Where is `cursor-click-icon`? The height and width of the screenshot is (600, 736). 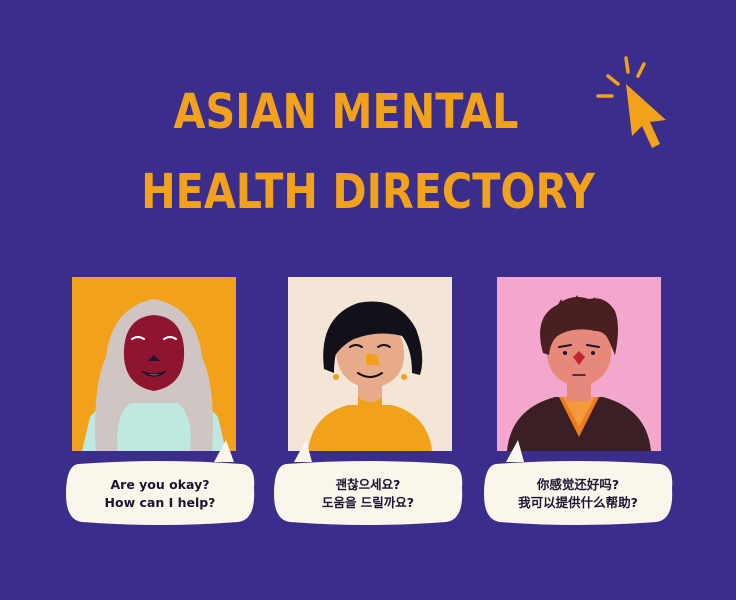 cursor-click-icon is located at coordinates (636, 103).